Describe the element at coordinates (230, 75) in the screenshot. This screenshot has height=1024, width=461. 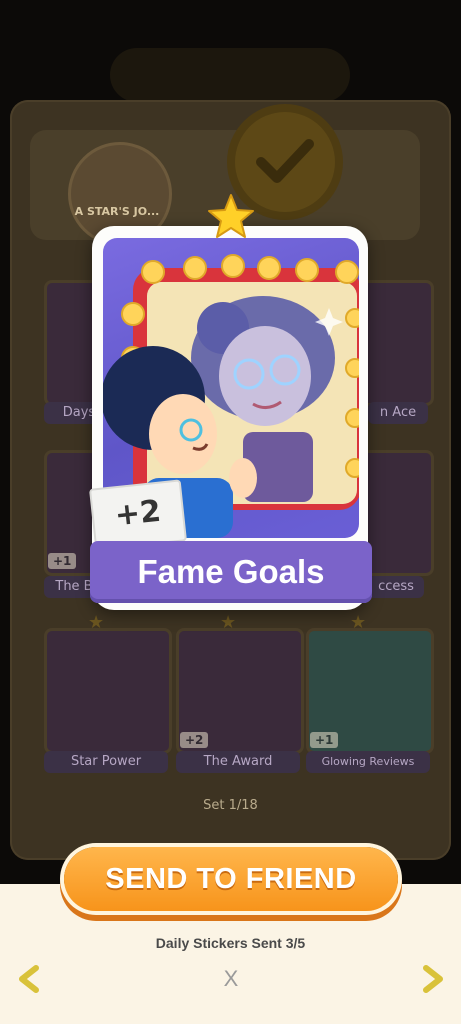
I see `album-title-banner` at that location.